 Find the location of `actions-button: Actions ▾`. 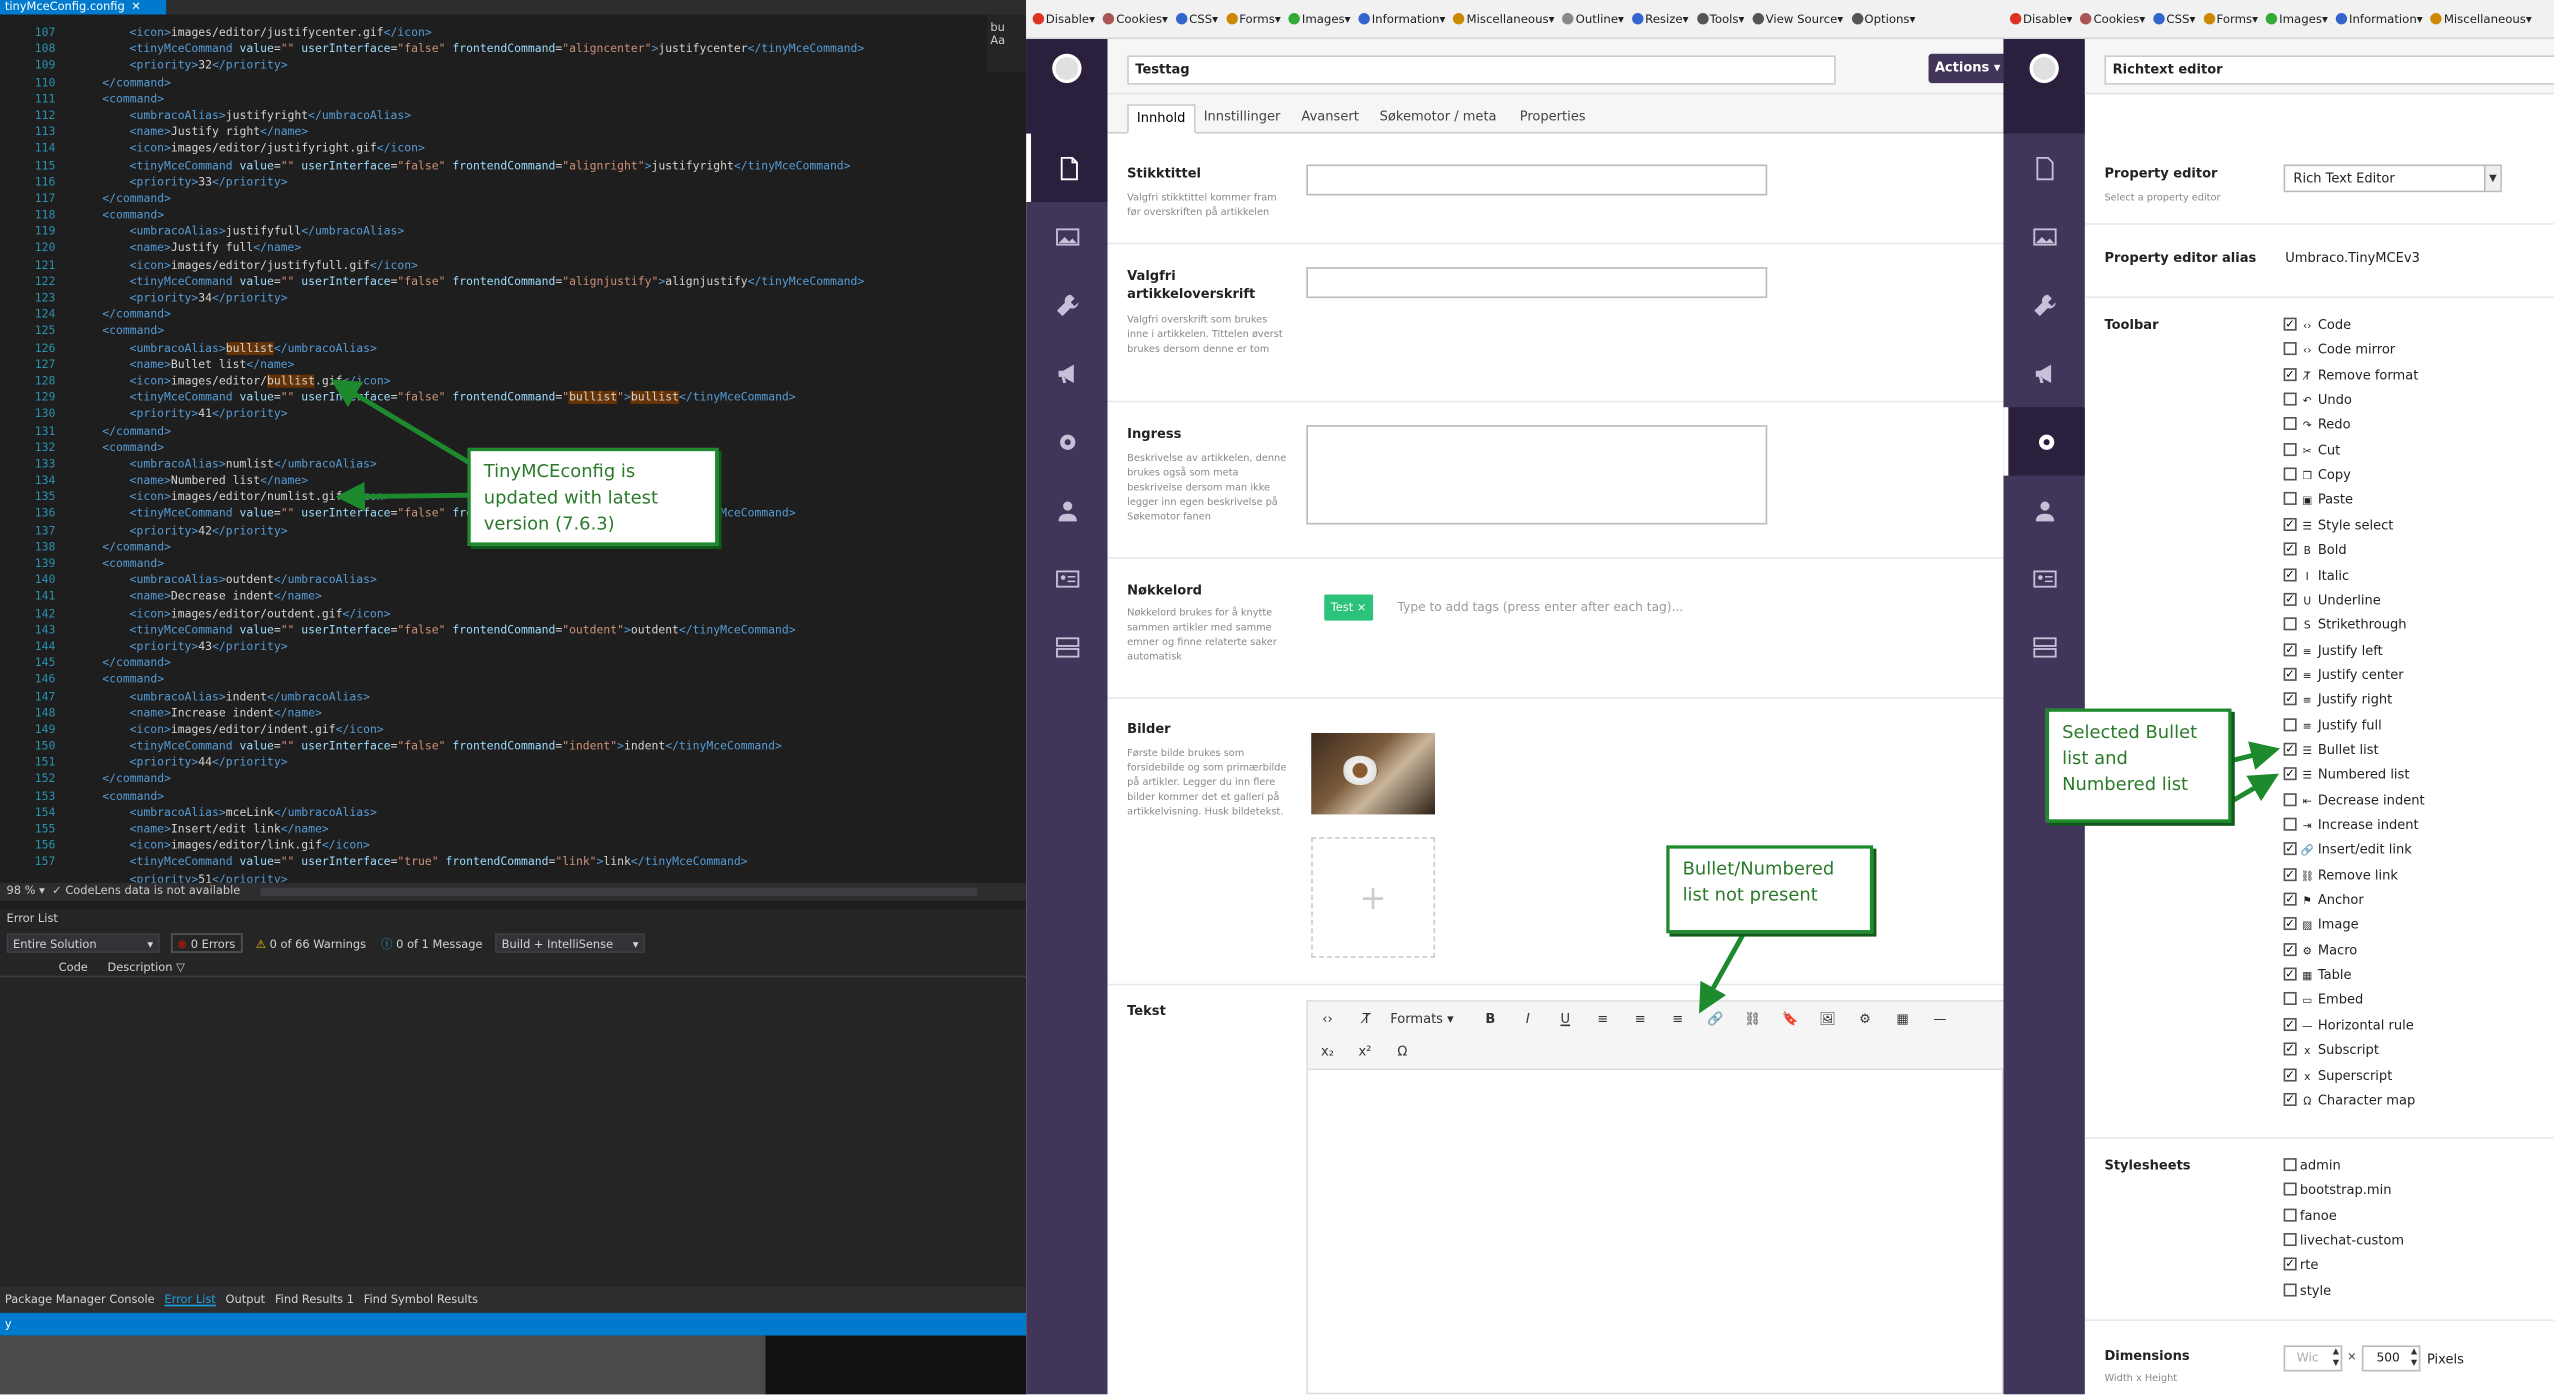

actions-button: Actions ▾ is located at coordinates (1967, 68).